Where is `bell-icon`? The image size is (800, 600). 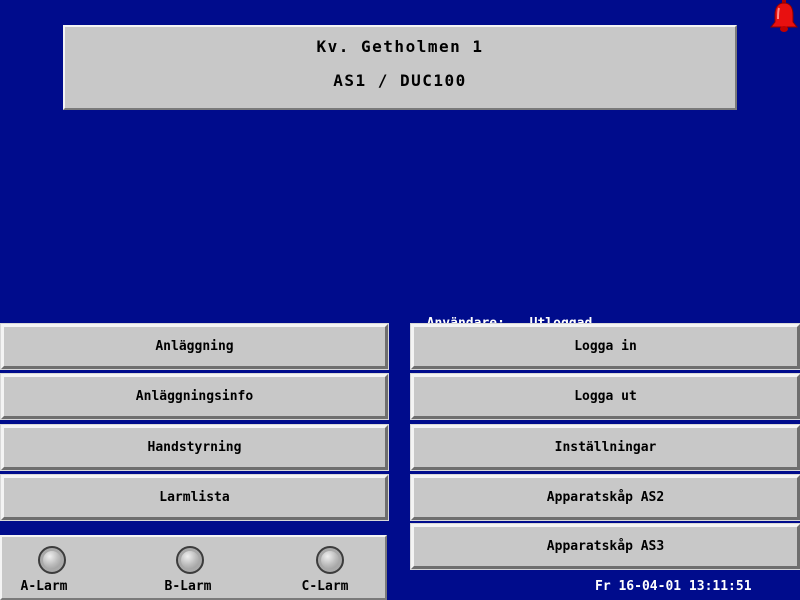
bell-icon is located at coordinates (784, 17).